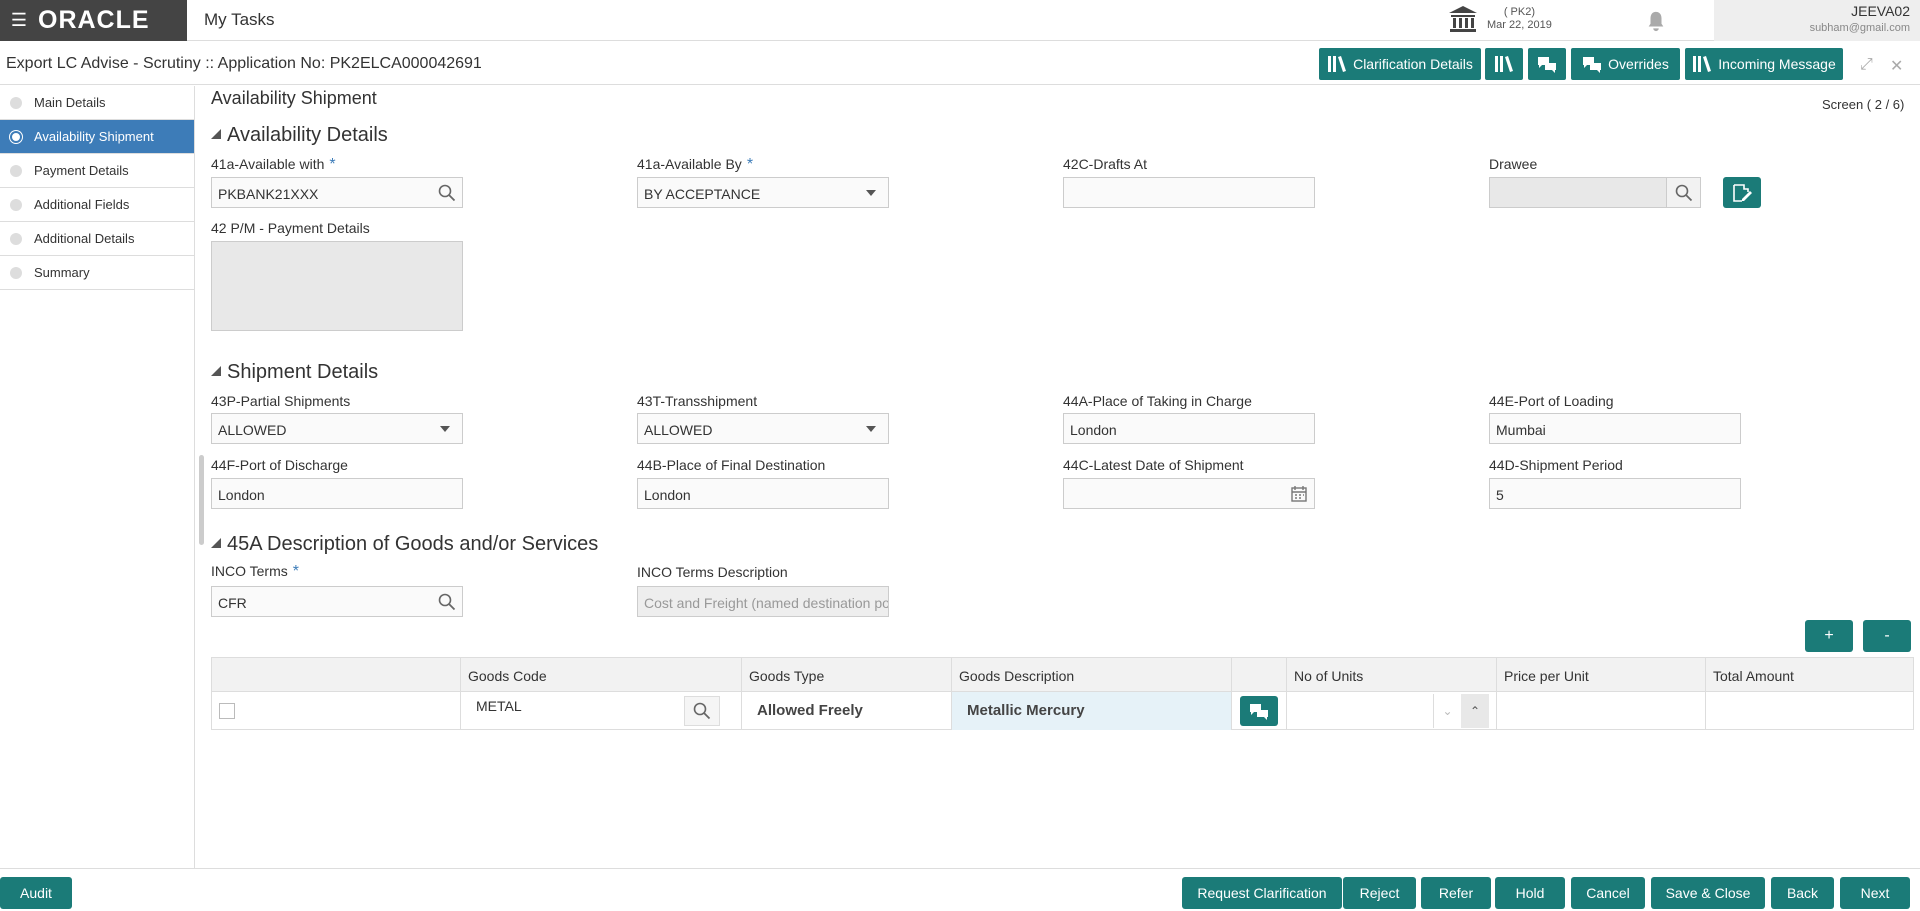 Image resolution: width=1920 pixels, height=911 pixels. What do you see at coordinates (227, 711) in the screenshot?
I see `row-checkbox` at bounding box center [227, 711].